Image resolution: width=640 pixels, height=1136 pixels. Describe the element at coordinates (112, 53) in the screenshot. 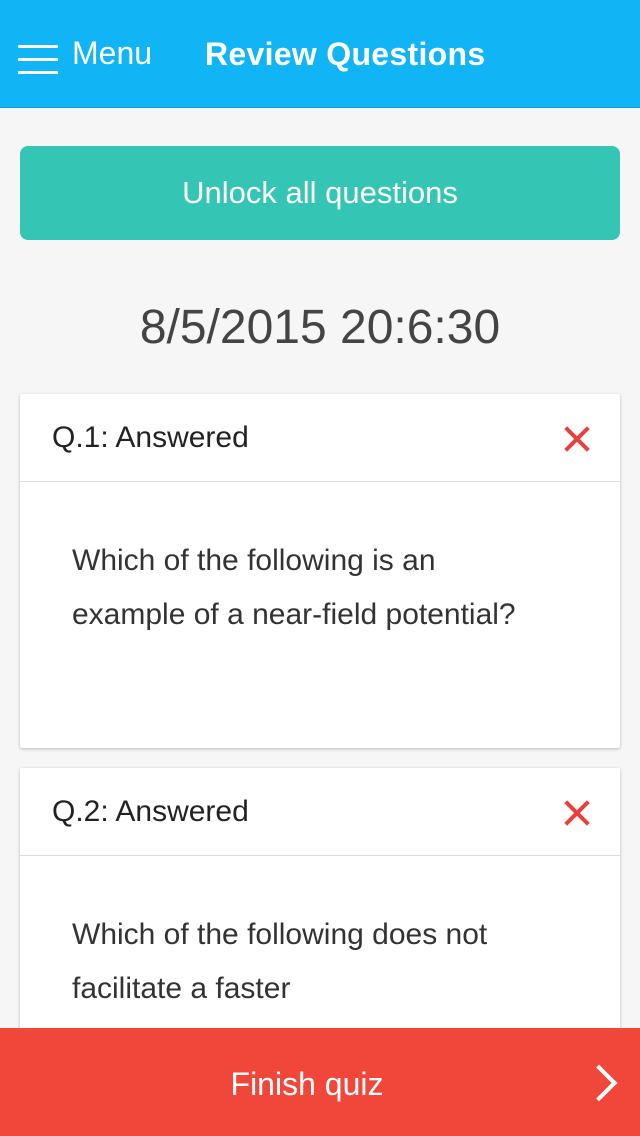

I see `menu-label: Menu` at that location.